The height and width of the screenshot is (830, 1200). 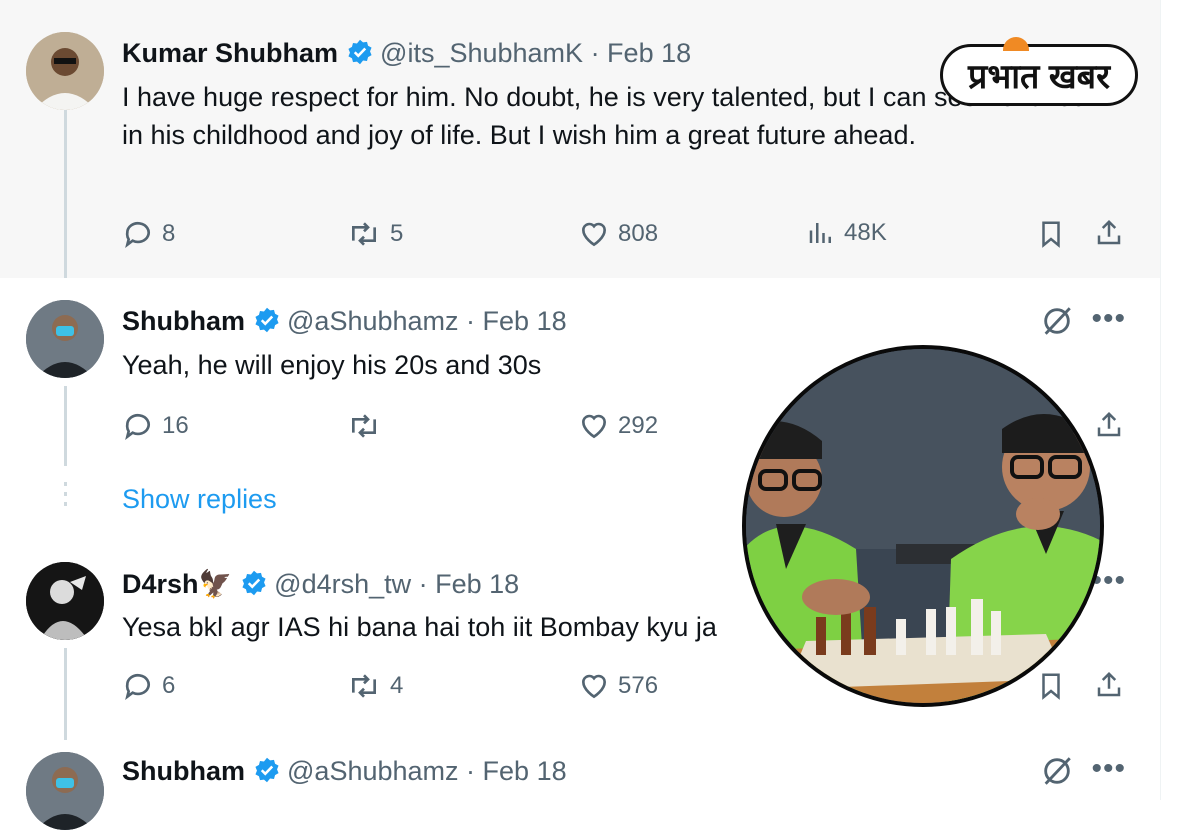 I want to click on reply-count: 8, so click(x=169, y=233).